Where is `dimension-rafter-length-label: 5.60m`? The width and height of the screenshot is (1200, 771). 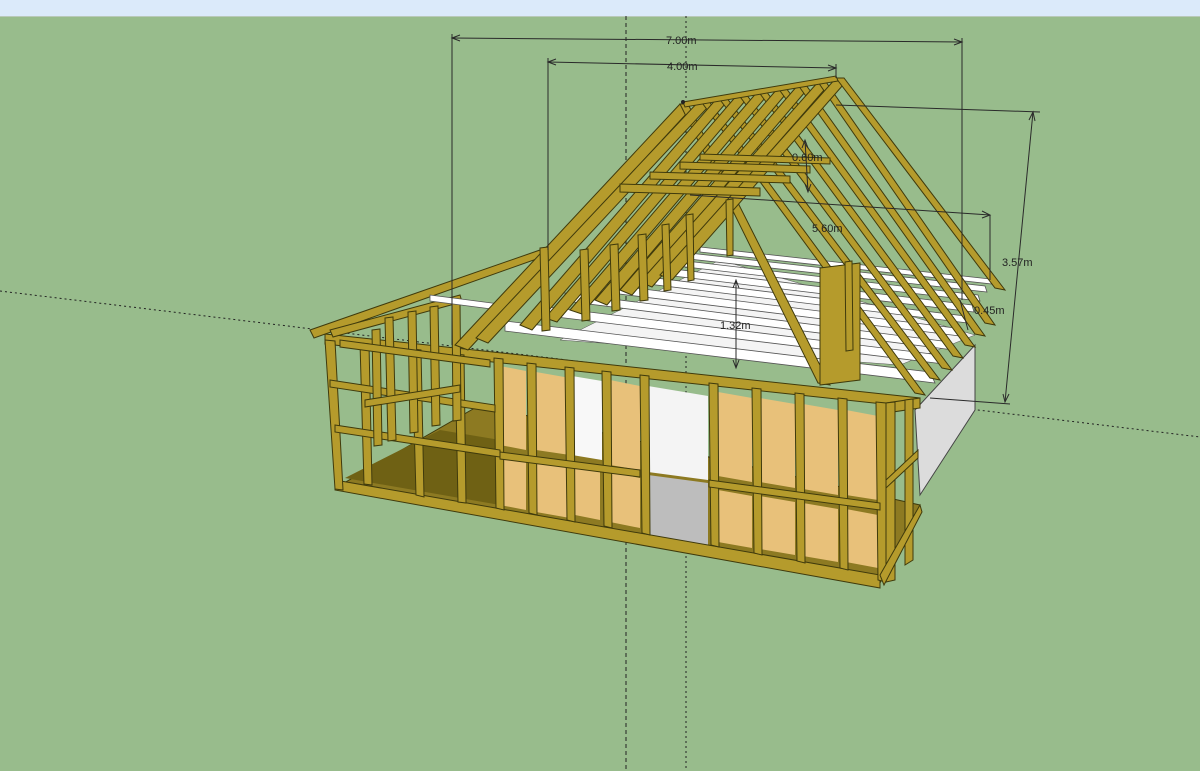 dimension-rafter-length-label: 5.60m is located at coordinates (827, 229).